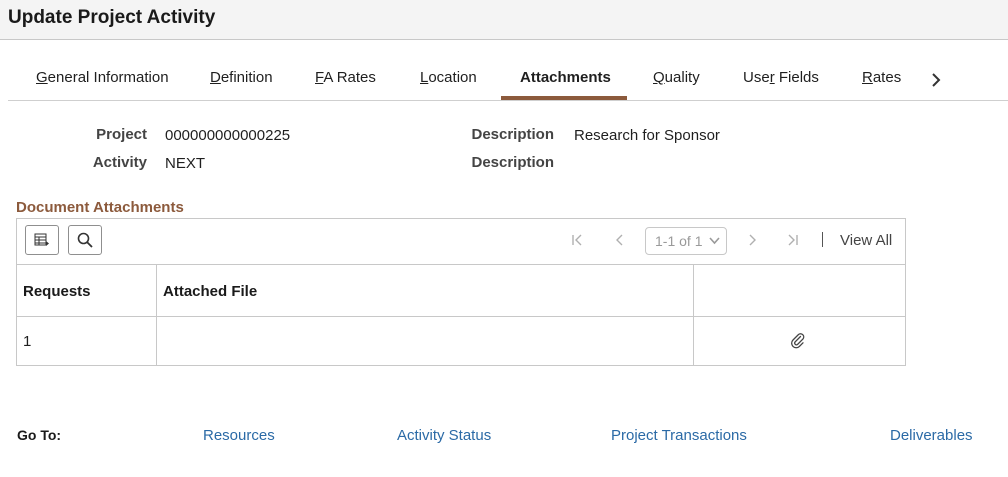 This screenshot has width=1008, height=477. I want to click on next-page-button, so click(752, 240).